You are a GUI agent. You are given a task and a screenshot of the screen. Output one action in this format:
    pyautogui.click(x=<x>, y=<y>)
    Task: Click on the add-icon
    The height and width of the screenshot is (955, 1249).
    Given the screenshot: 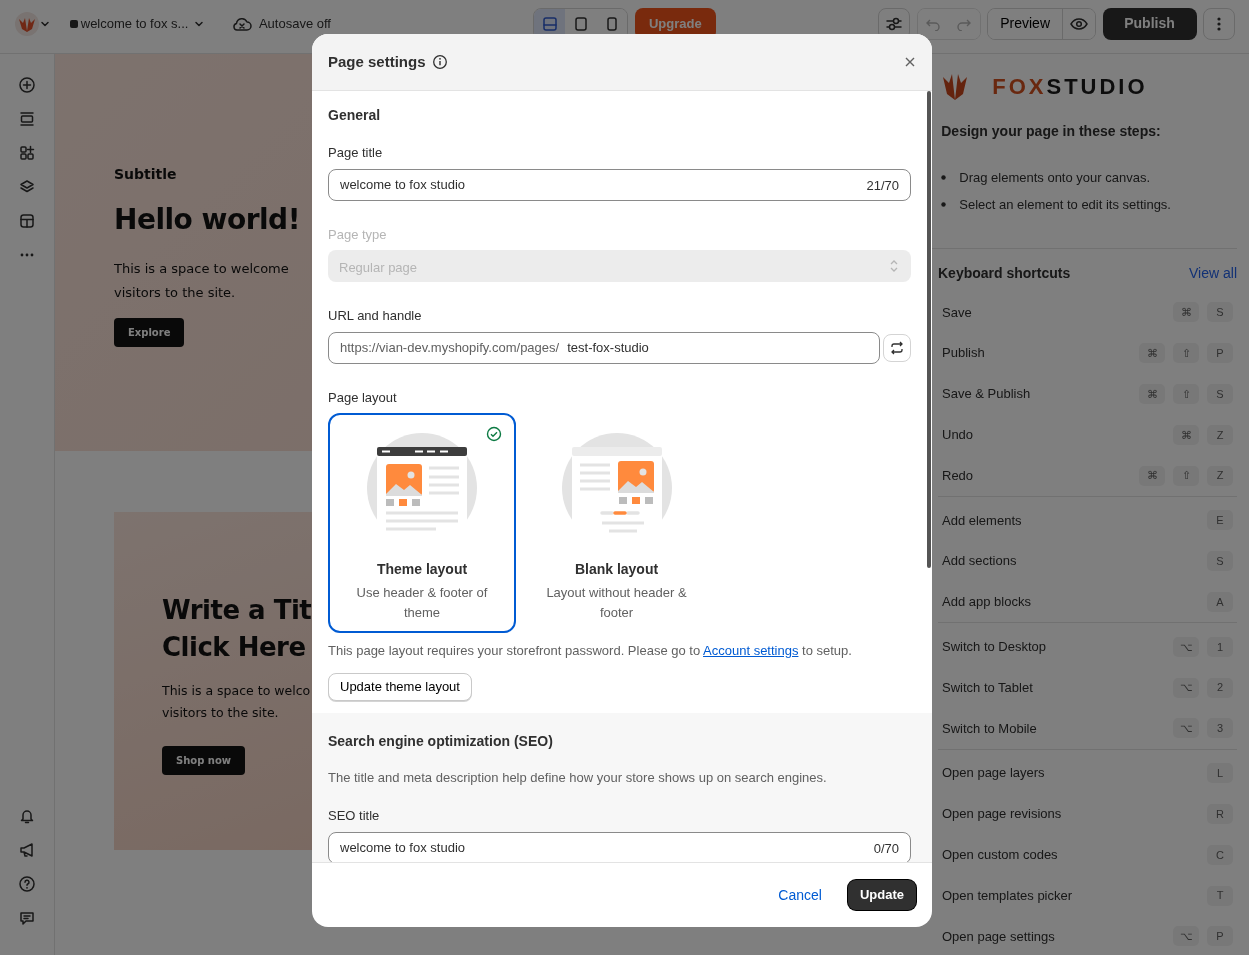 What is the action you would take?
    pyautogui.click(x=27, y=85)
    